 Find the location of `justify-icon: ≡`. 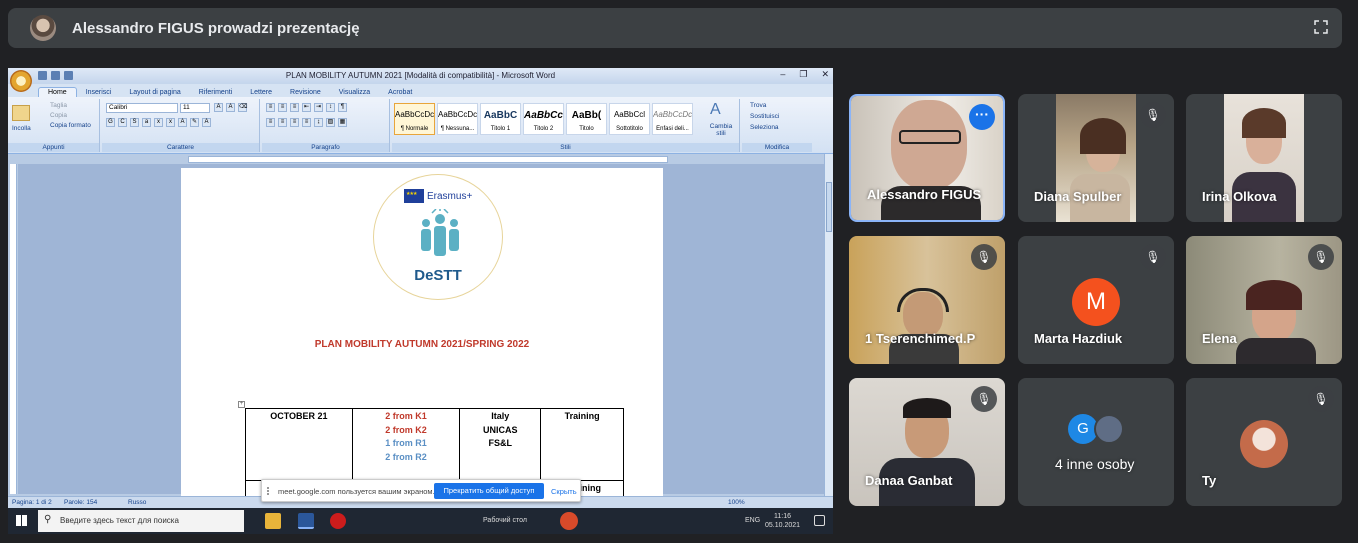

justify-icon: ≡ is located at coordinates (306, 122).